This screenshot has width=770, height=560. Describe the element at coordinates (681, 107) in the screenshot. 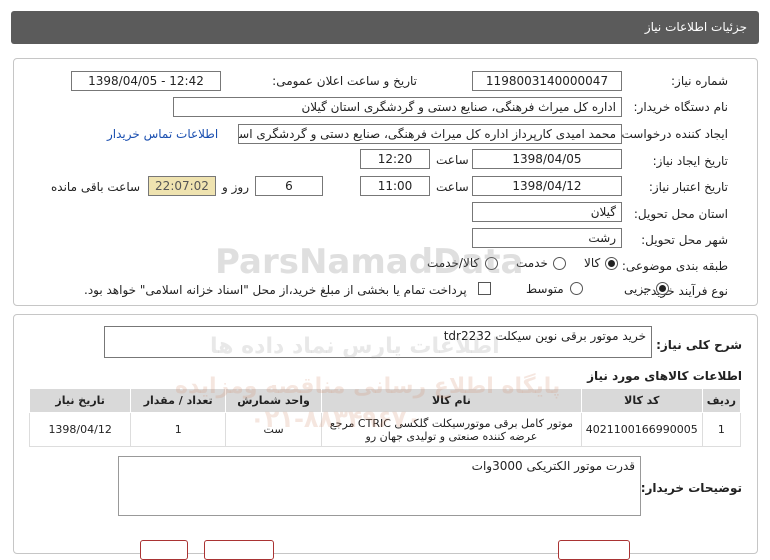

I see `buyer-org-label: نام دستگاه خریدار:` at that location.